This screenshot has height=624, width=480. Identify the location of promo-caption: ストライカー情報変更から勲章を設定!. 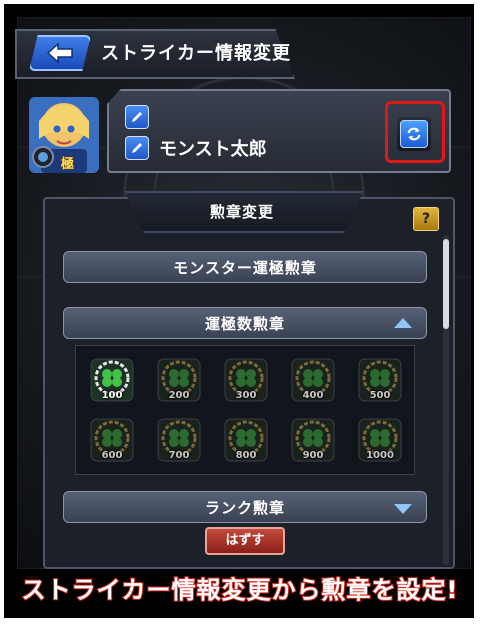
(240, 590).